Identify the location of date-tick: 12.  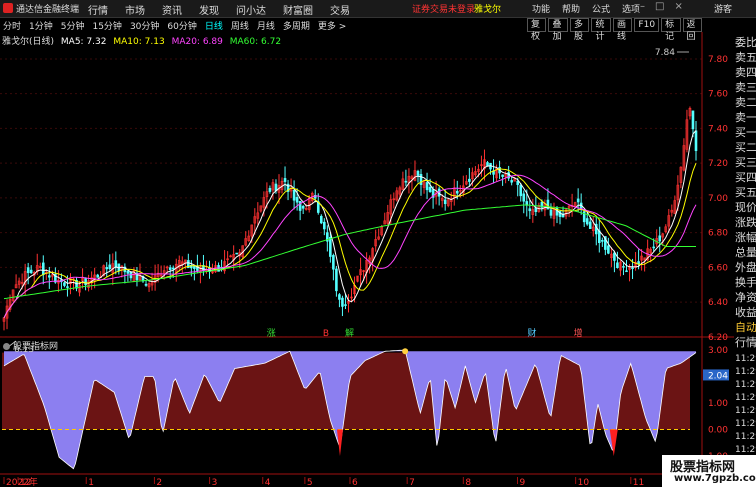
(25, 482).